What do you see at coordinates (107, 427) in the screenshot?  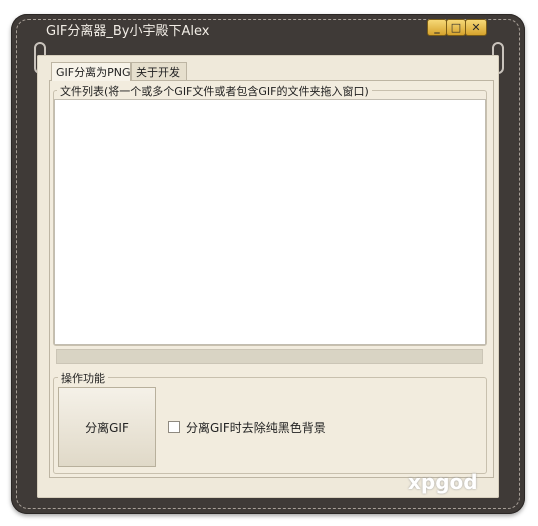 I see `split-gif-button: 分离GIF` at bounding box center [107, 427].